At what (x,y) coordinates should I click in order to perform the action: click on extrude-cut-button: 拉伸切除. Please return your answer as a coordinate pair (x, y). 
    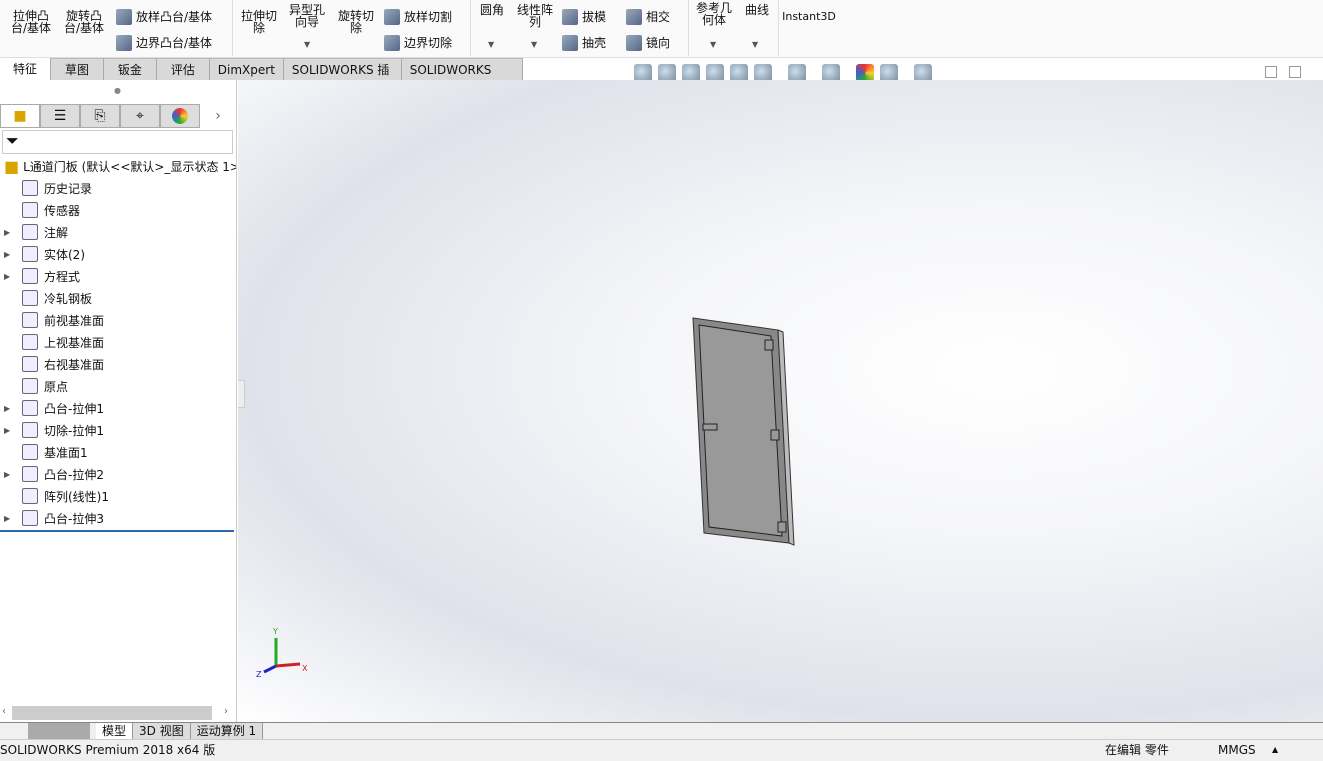
    Looking at the image, I should click on (259, 22).